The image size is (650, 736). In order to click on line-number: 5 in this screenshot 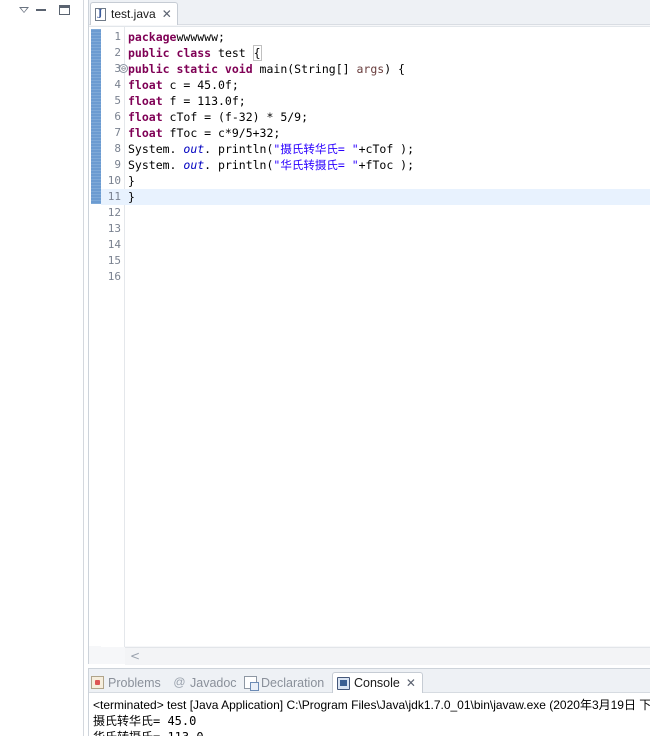, I will do `click(117, 100)`.